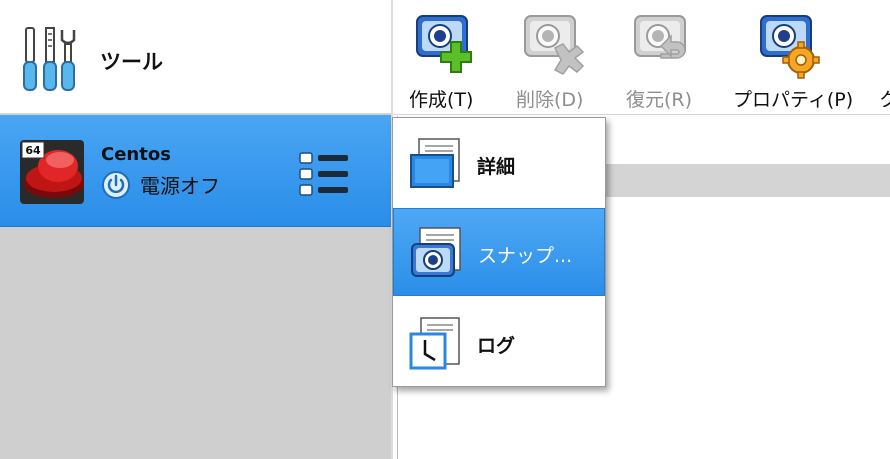  What do you see at coordinates (441, 100) in the screenshot?
I see `create-label: 作成(T)` at bounding box center [441, 100].